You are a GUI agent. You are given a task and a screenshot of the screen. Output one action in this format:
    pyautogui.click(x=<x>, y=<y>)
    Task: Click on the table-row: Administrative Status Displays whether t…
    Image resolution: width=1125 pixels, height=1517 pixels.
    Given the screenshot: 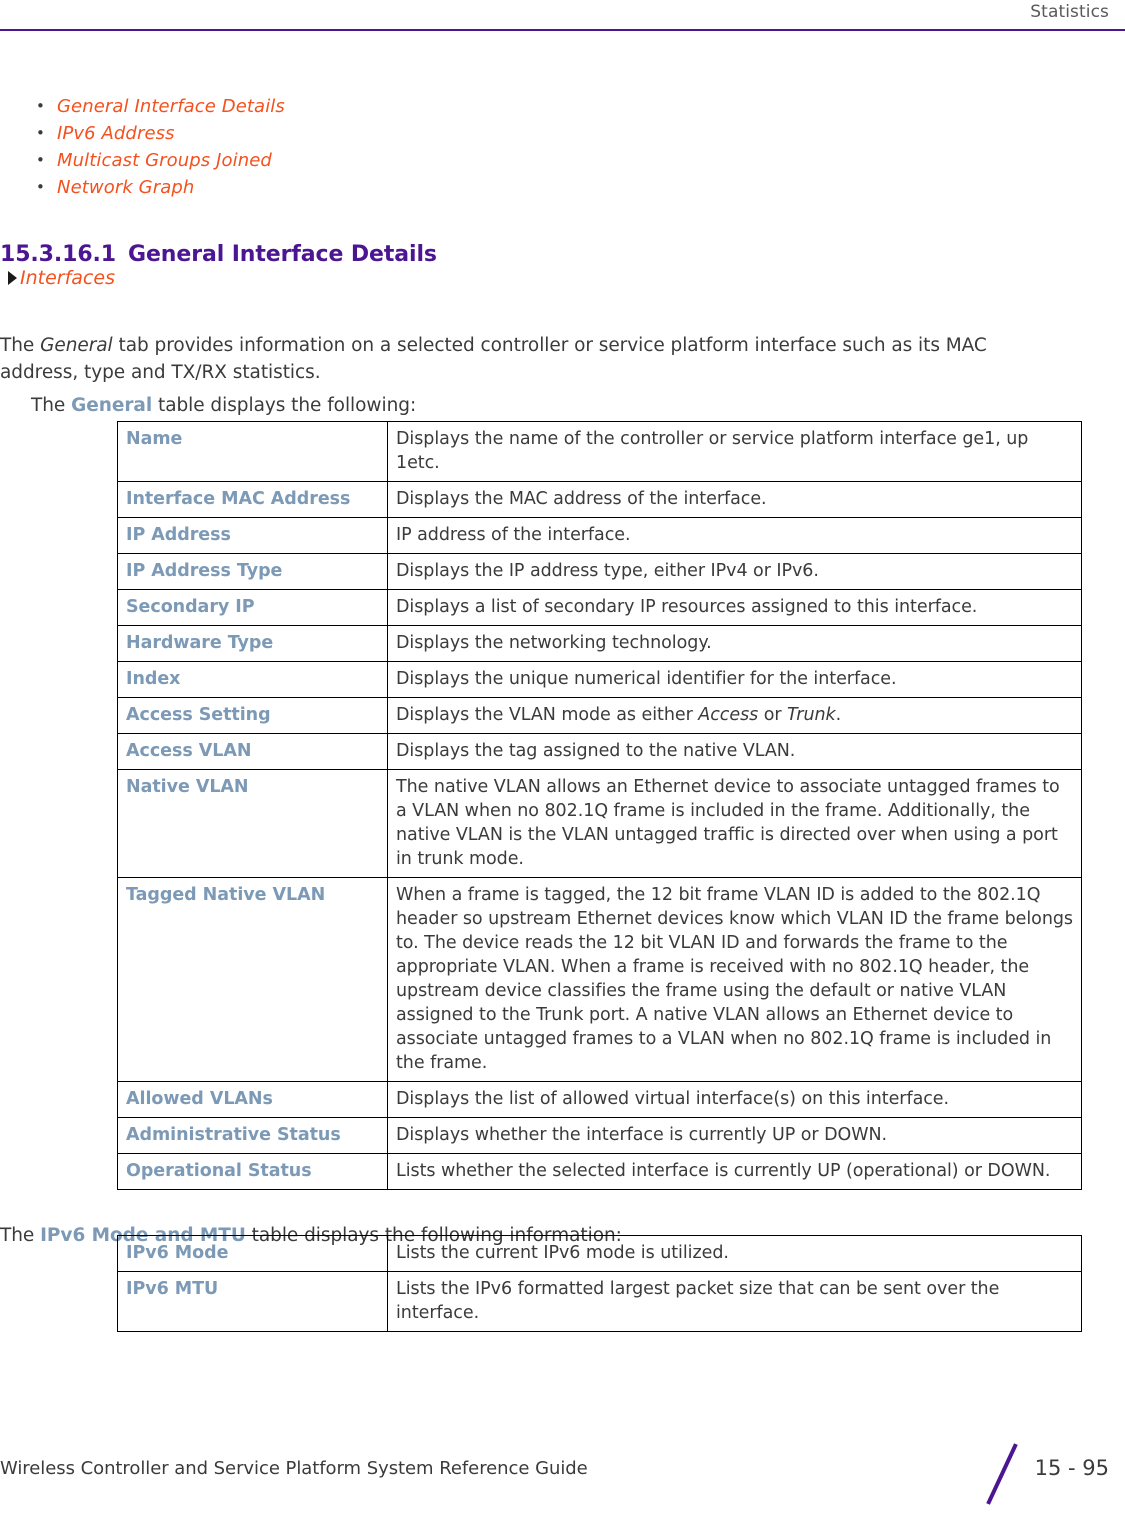 What is the action you would take?
    pyautogui.click(x=599, y=1135)
    